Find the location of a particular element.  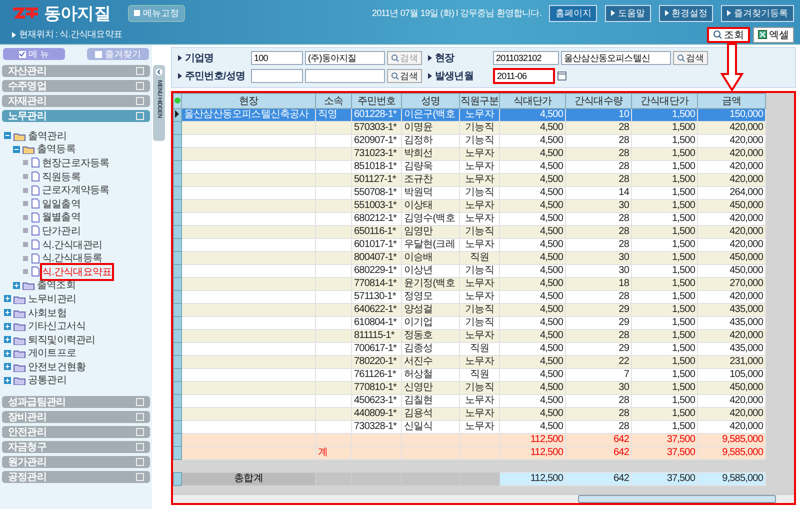

code-field: 2011032102 is located at coordinates (526, 58).